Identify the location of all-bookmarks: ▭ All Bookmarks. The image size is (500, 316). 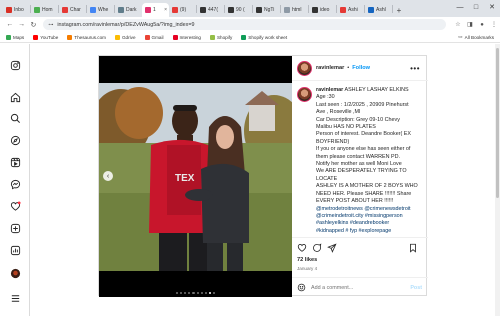
(476, 37).